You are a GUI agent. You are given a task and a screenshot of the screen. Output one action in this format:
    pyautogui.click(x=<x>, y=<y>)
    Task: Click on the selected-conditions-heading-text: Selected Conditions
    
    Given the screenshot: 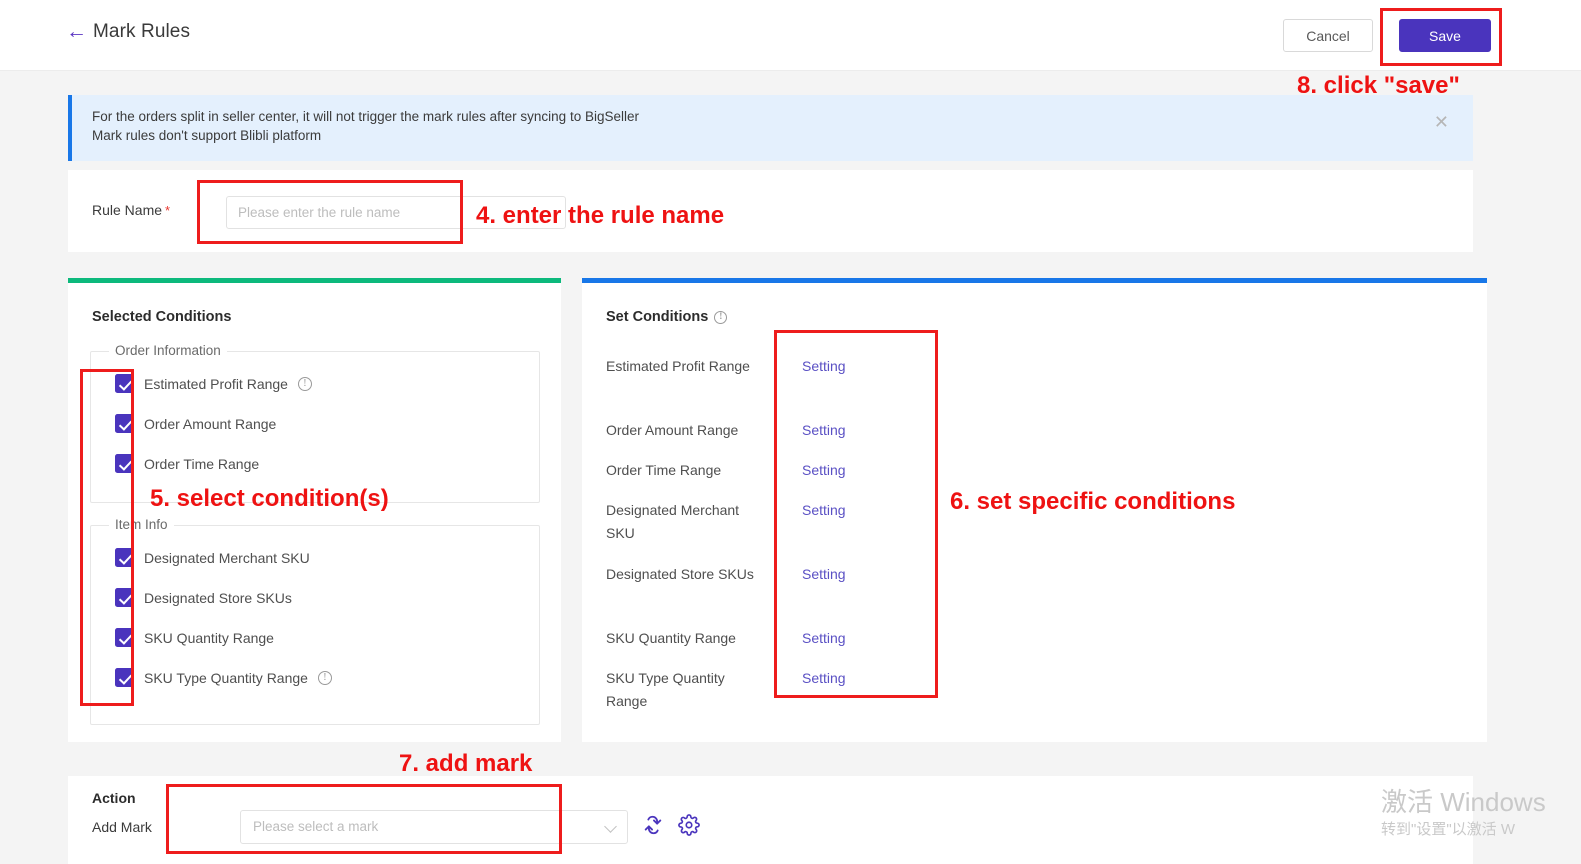 What is the action you would take?
    pyautogui.click(x=162, y=317)
    